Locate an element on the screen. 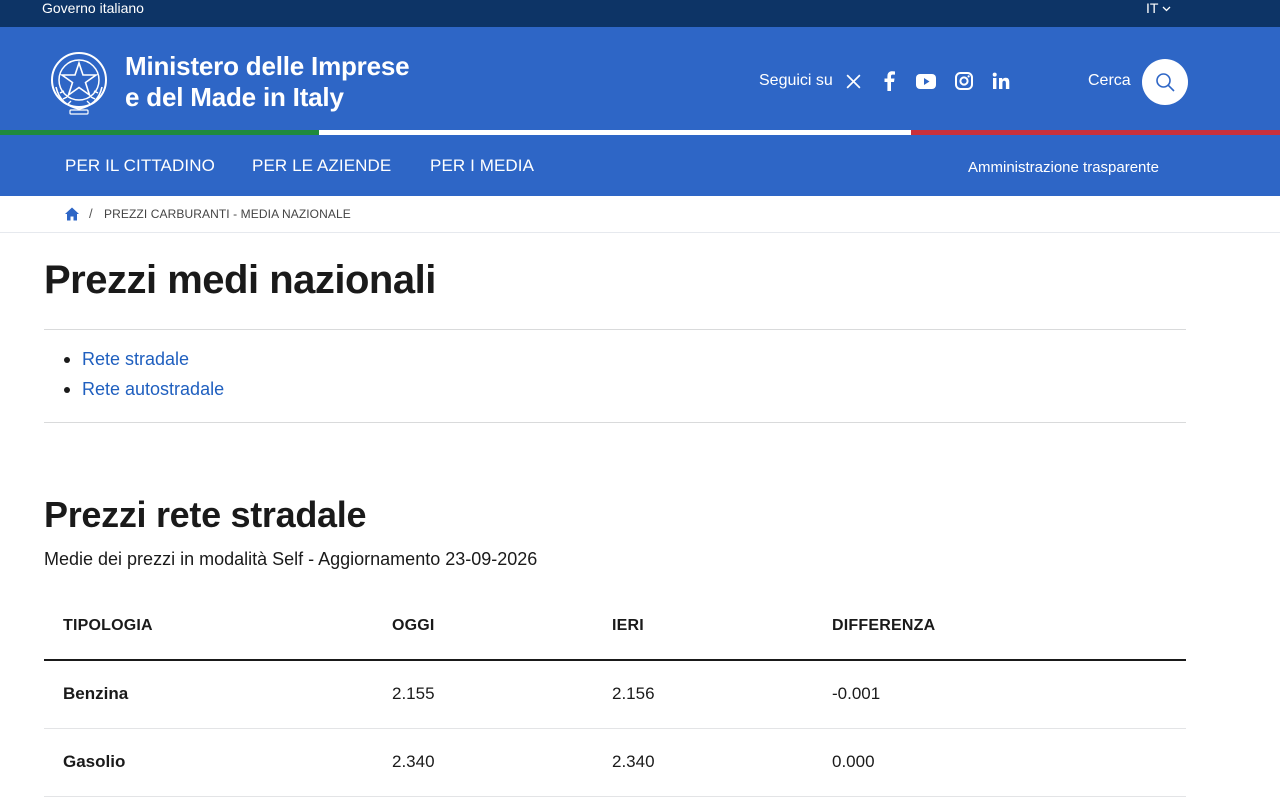  nav-item-trasparenza: Amministrazione trasparente is located at coordinates (1063, 168).